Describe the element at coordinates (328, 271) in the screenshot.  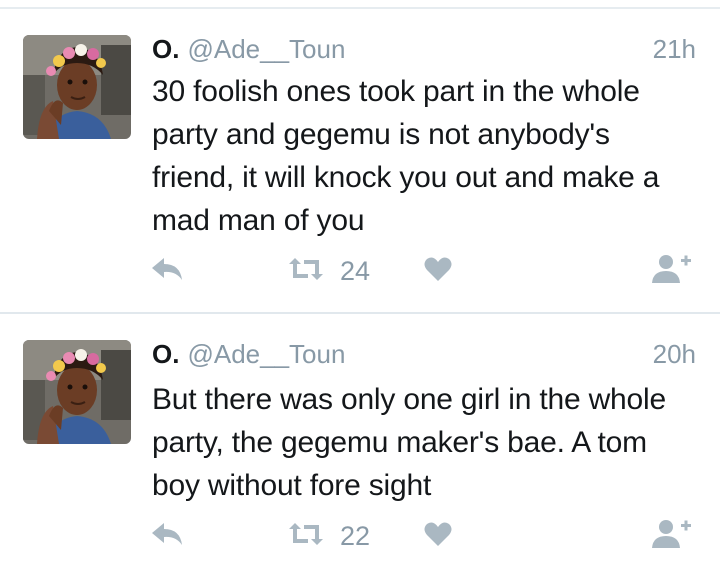
I see `retweet-button: 24` at that location.